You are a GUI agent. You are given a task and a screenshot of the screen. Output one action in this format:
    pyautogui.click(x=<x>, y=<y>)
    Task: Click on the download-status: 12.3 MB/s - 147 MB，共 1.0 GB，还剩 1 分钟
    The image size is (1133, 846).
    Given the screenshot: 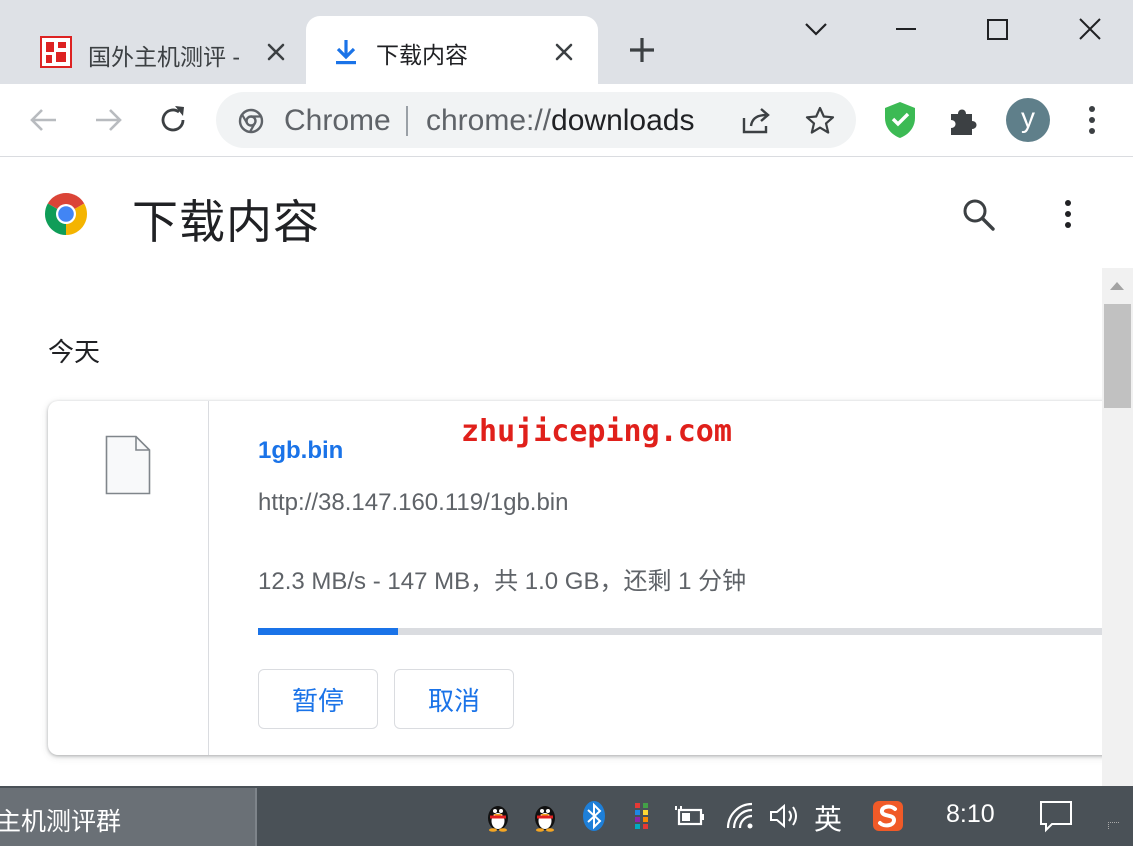 What is the action you would take?
    pyautogui.click(x=502, y=581)
    